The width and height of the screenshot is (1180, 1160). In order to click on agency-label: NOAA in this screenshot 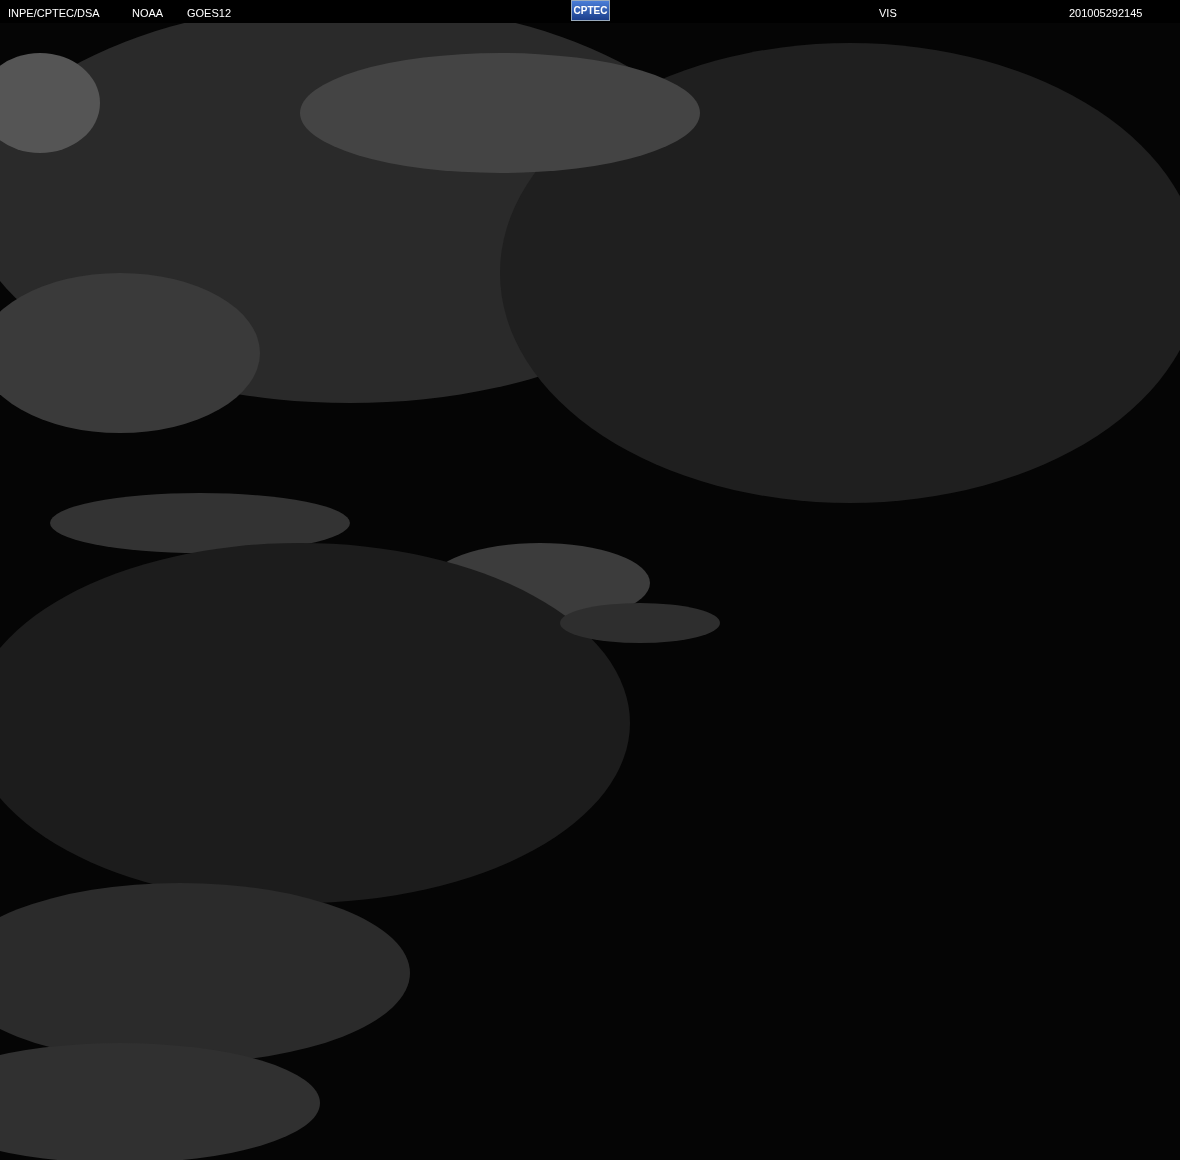, I will do `click(148, 13)`.